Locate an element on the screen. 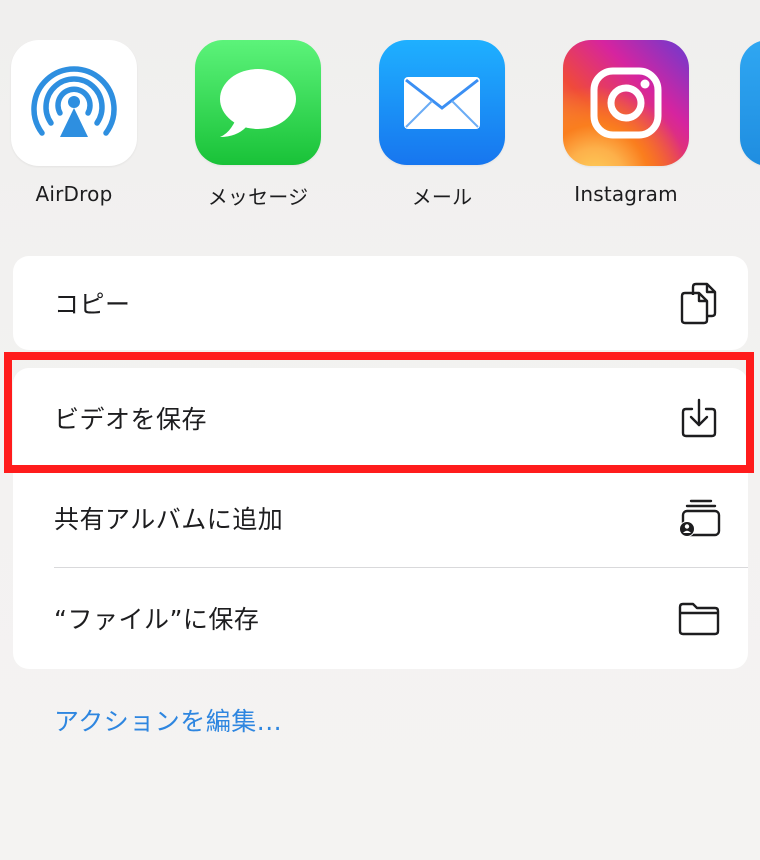 The image size is (760, 860). app-messages: メッセージ is located at coordinates (258, 125).